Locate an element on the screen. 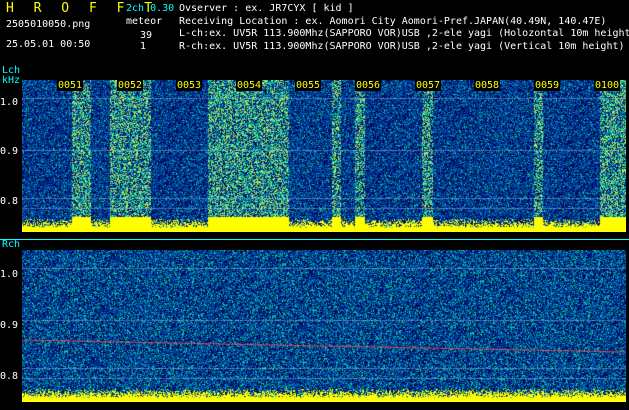 The width and height of the screenshot is (629, 410). khz-label: kHz is located at coordinates (11, 80).